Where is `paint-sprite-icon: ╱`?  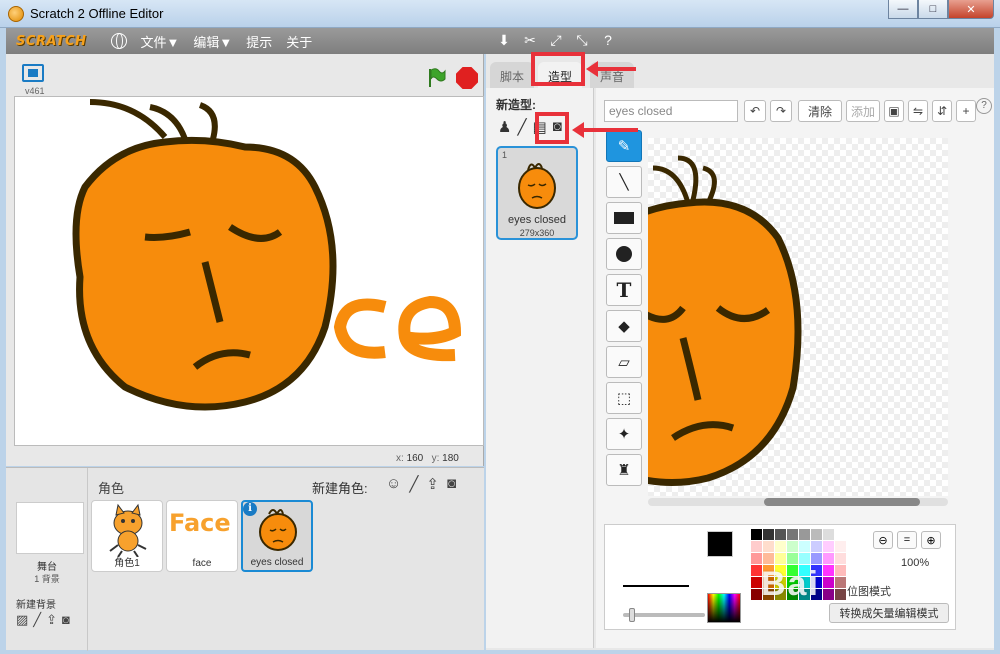
paint-sprite-icon: ╱ is located at coordinates (413, 484).